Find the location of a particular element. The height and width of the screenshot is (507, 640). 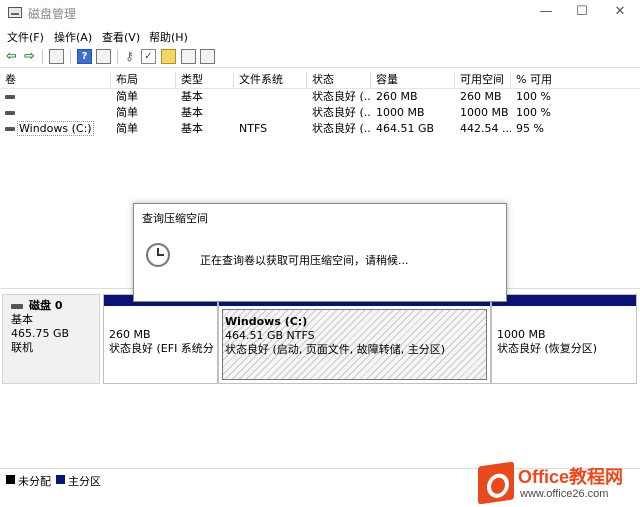

show-hide-tree-icon is located at coordinates (56, 56).